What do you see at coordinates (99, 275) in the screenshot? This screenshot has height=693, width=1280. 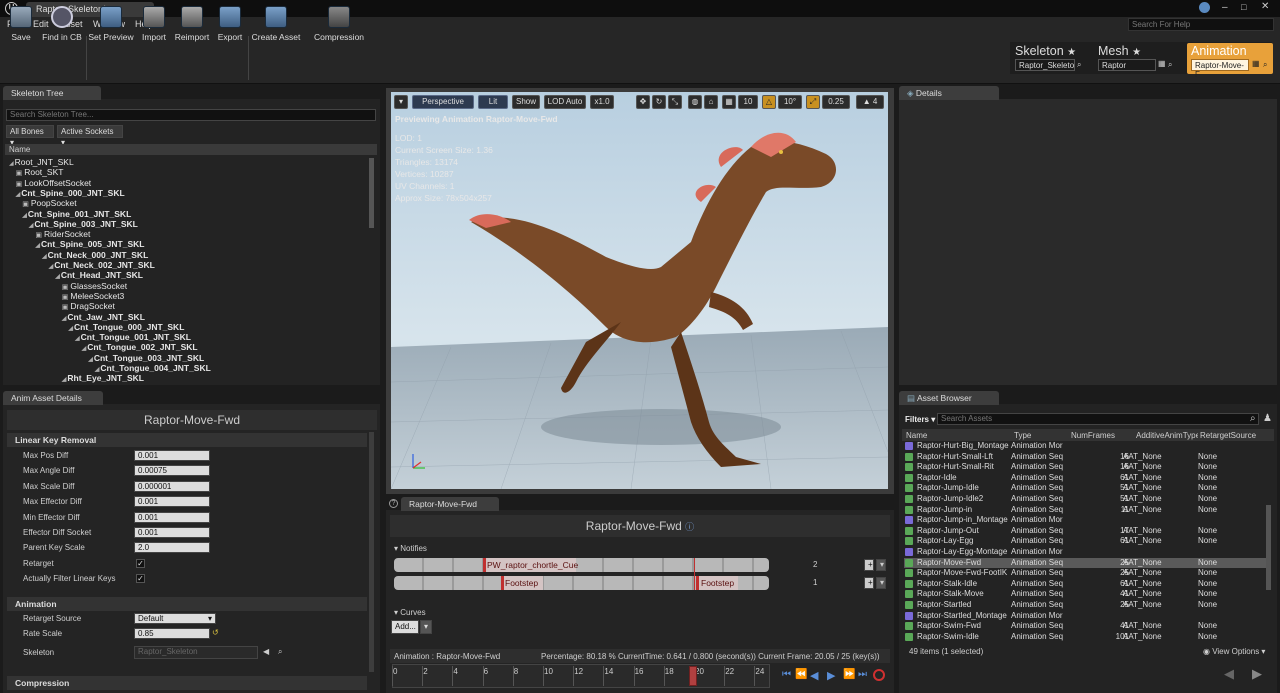 I see `skeleton-tree-item: ◢Cnt_Head_JNT_SKL` at bounding box center [99, 275].